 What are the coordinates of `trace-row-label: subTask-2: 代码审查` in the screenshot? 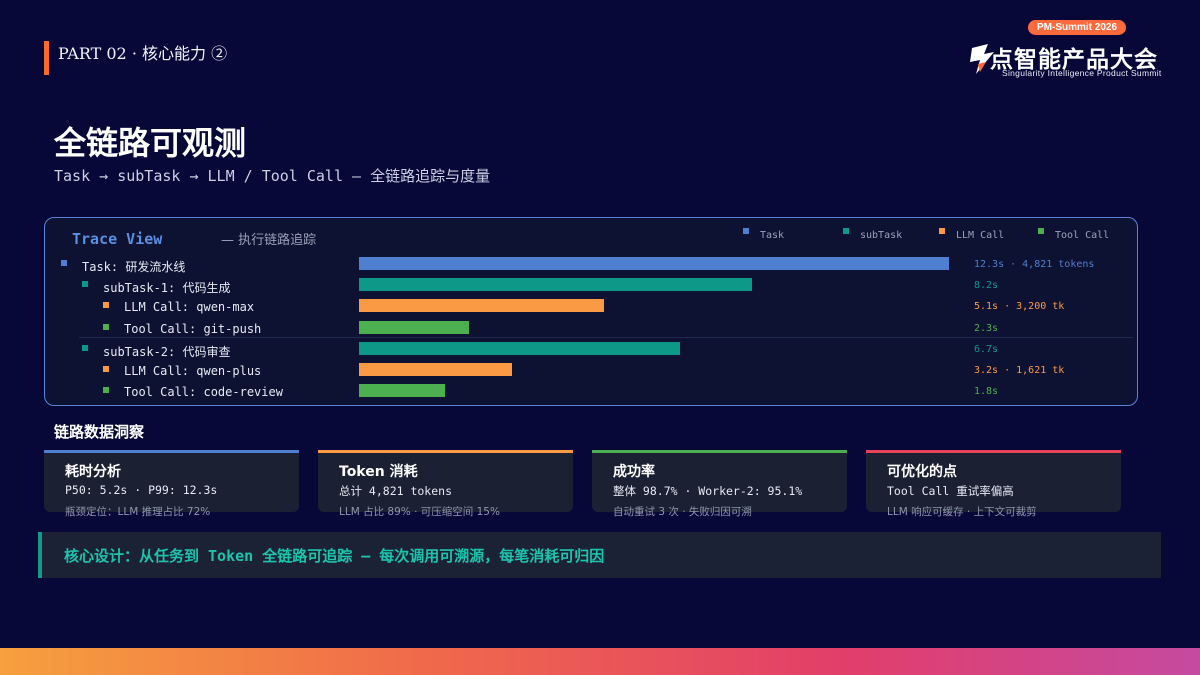 It's located at (167, 351).